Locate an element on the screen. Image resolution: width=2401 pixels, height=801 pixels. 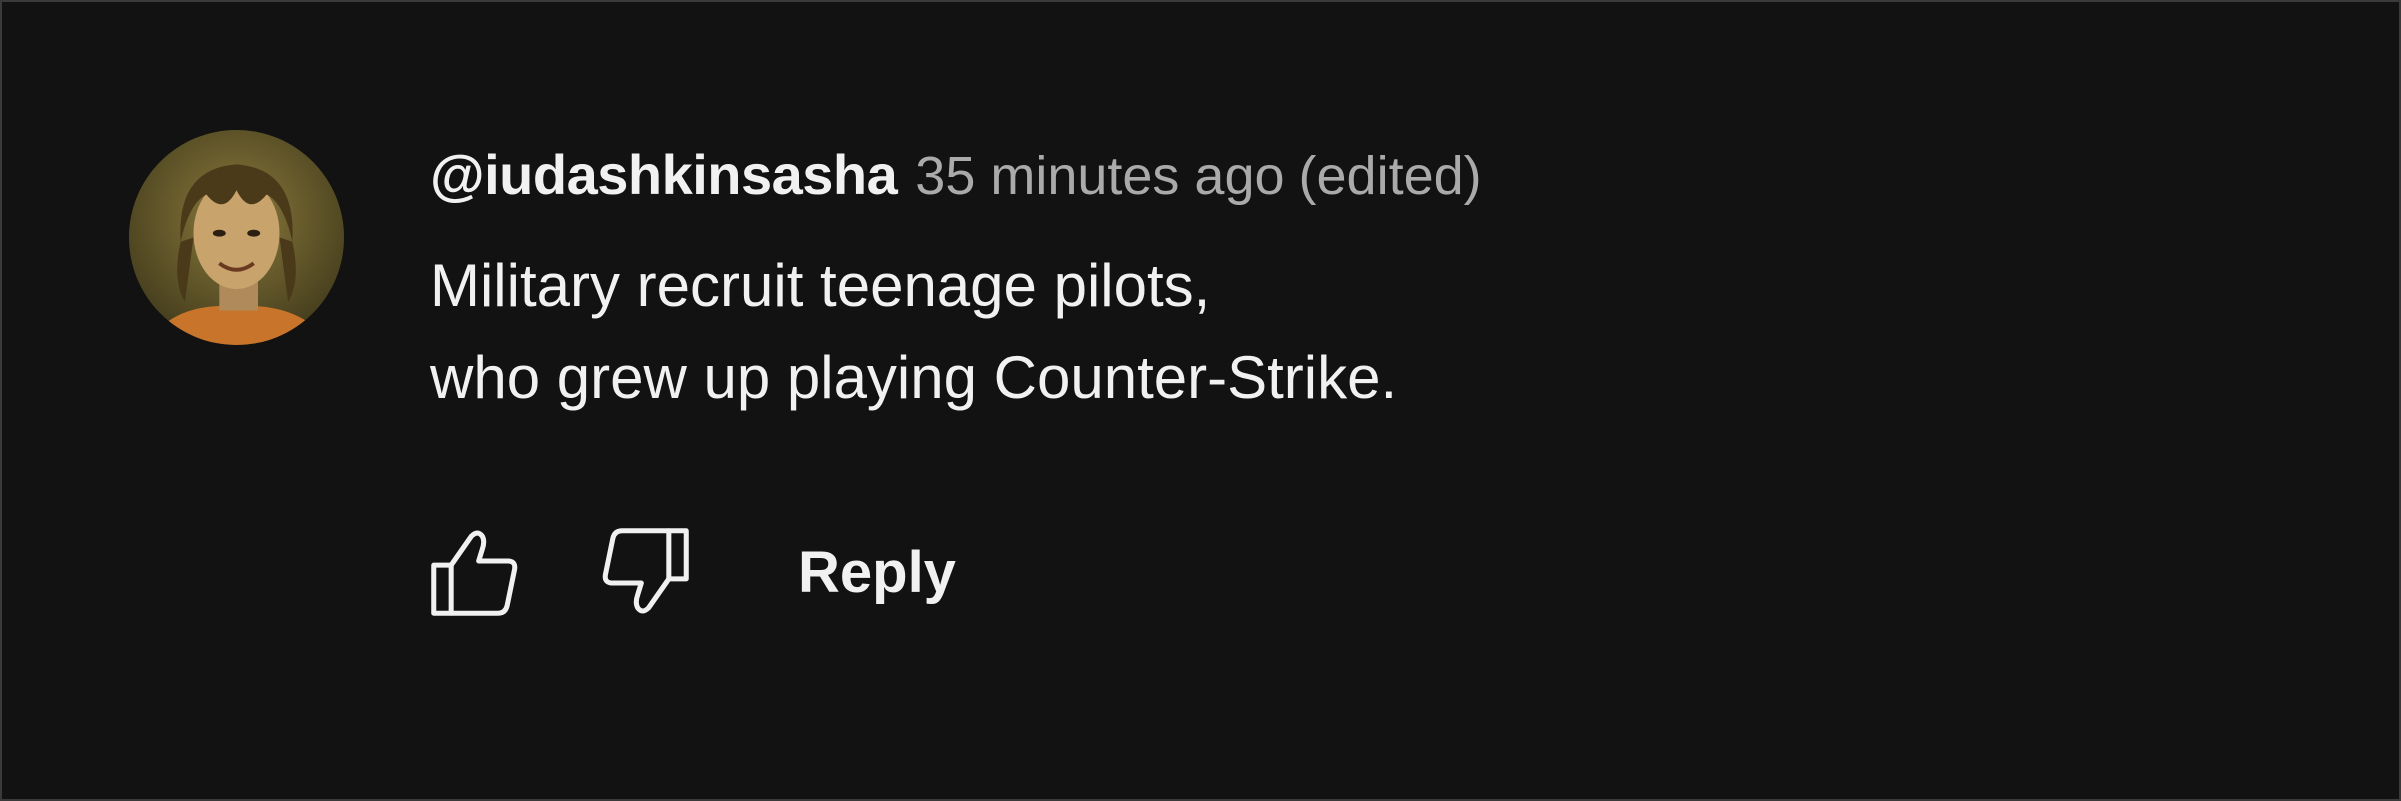
reply-button: Reply is located at coordinates (877, 572).